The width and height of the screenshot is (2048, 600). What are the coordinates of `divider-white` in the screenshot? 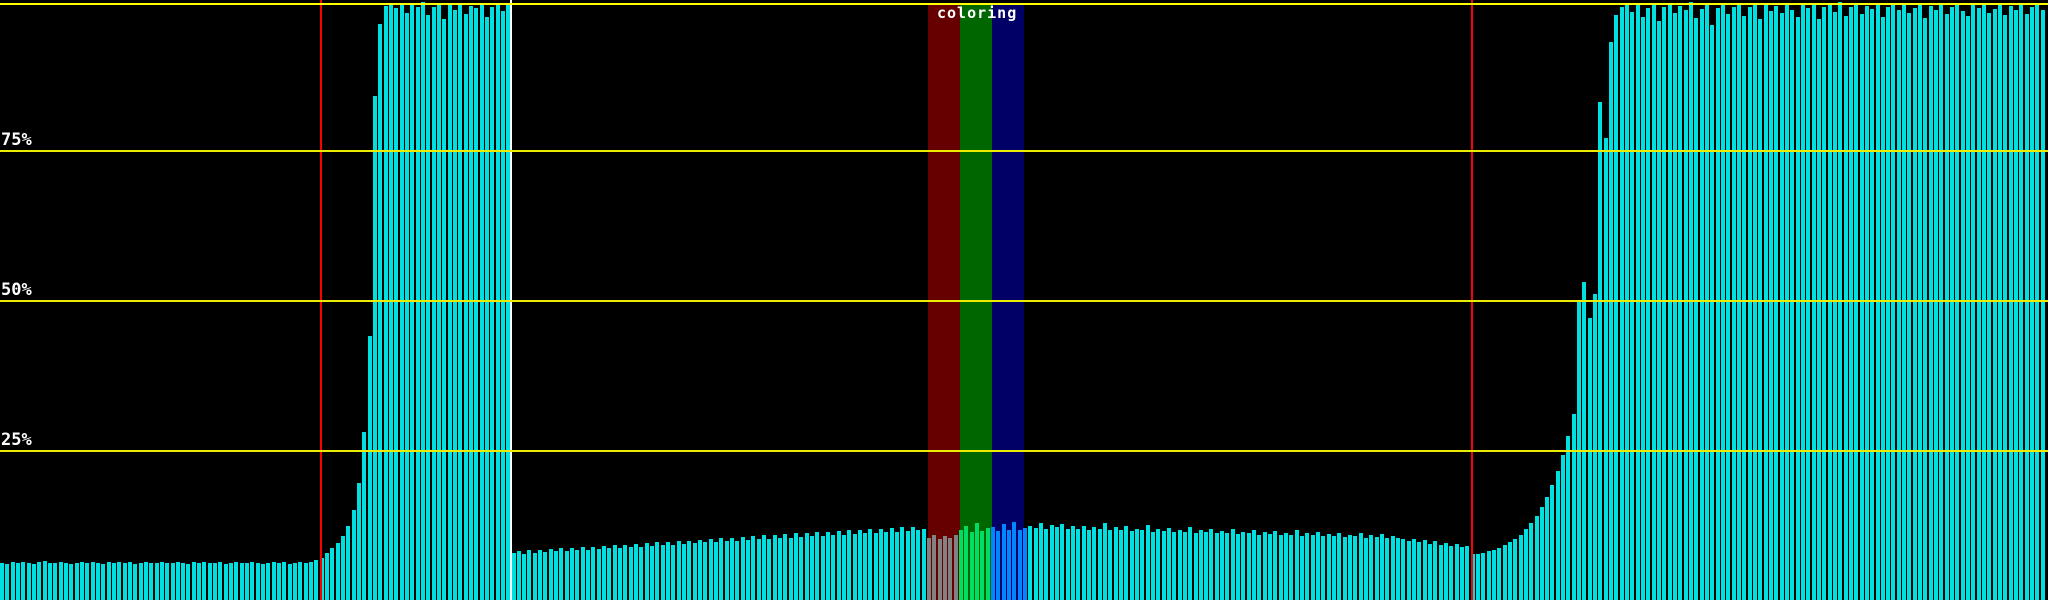 It's located at (511, 300).